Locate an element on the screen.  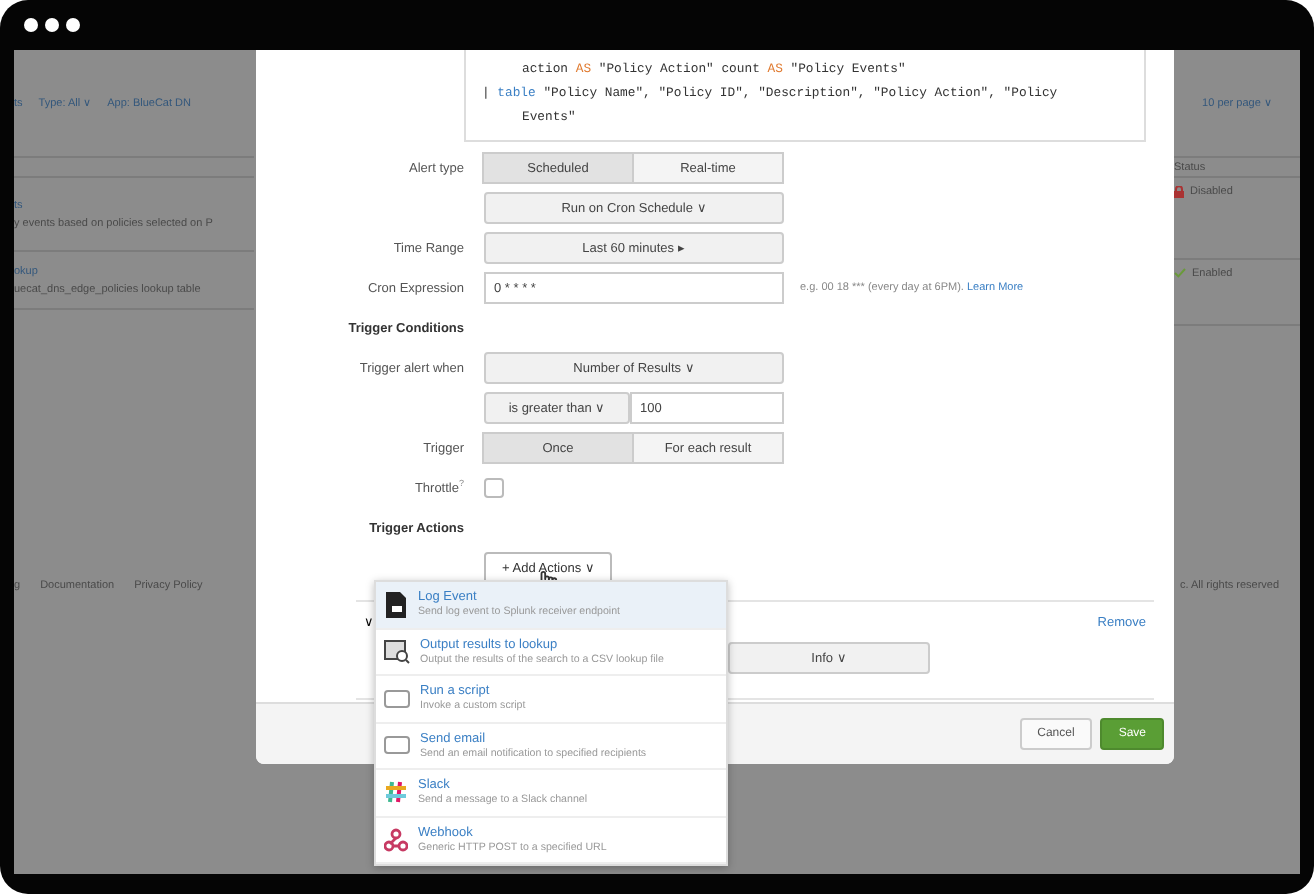
webhook-icon is located at coordinates (396, 839).